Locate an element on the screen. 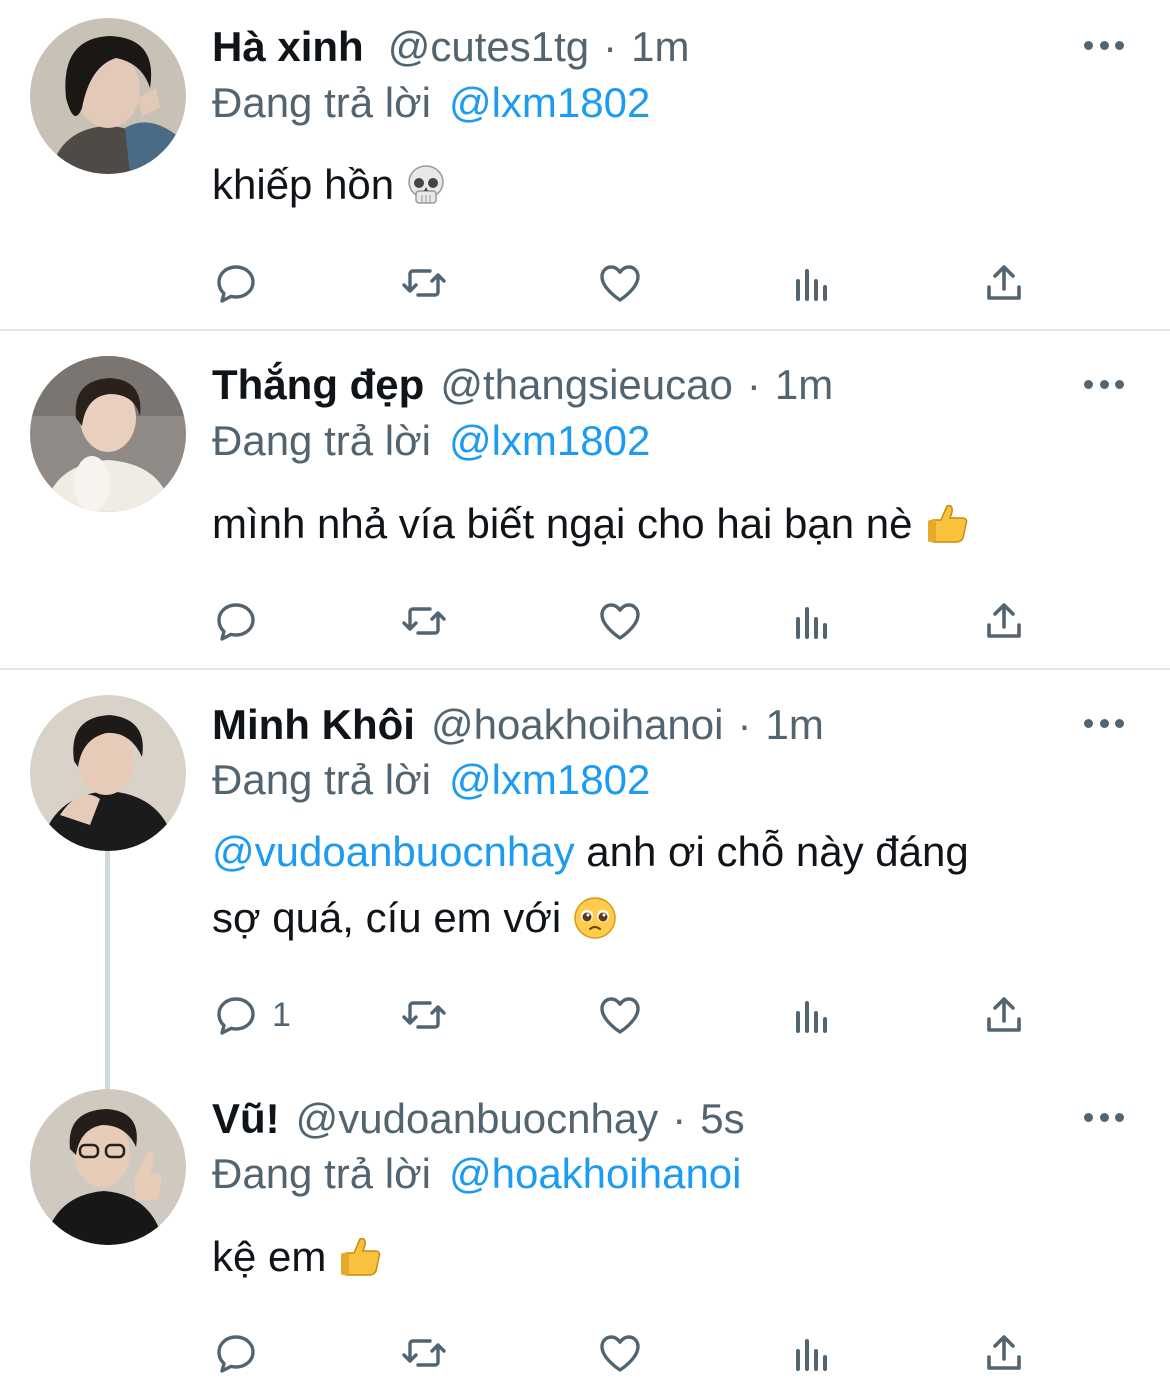 The image size is (1170, 1396). tweet-text: mình nhả vía biết ngại cho hai bạn nè is located at coordinates (662, 528).